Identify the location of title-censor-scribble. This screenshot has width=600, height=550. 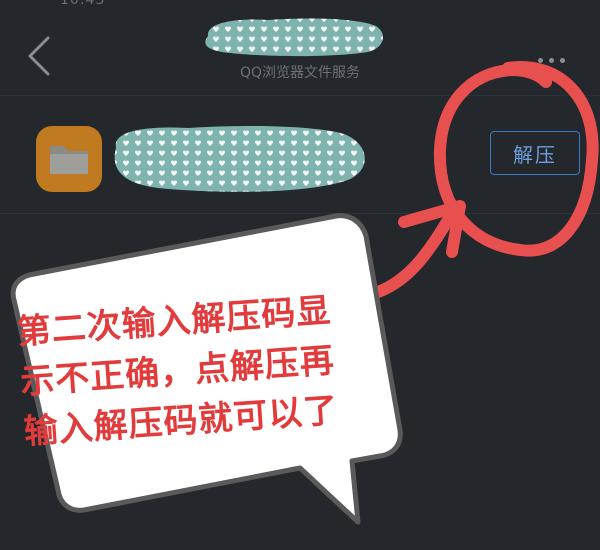
(294, 37).